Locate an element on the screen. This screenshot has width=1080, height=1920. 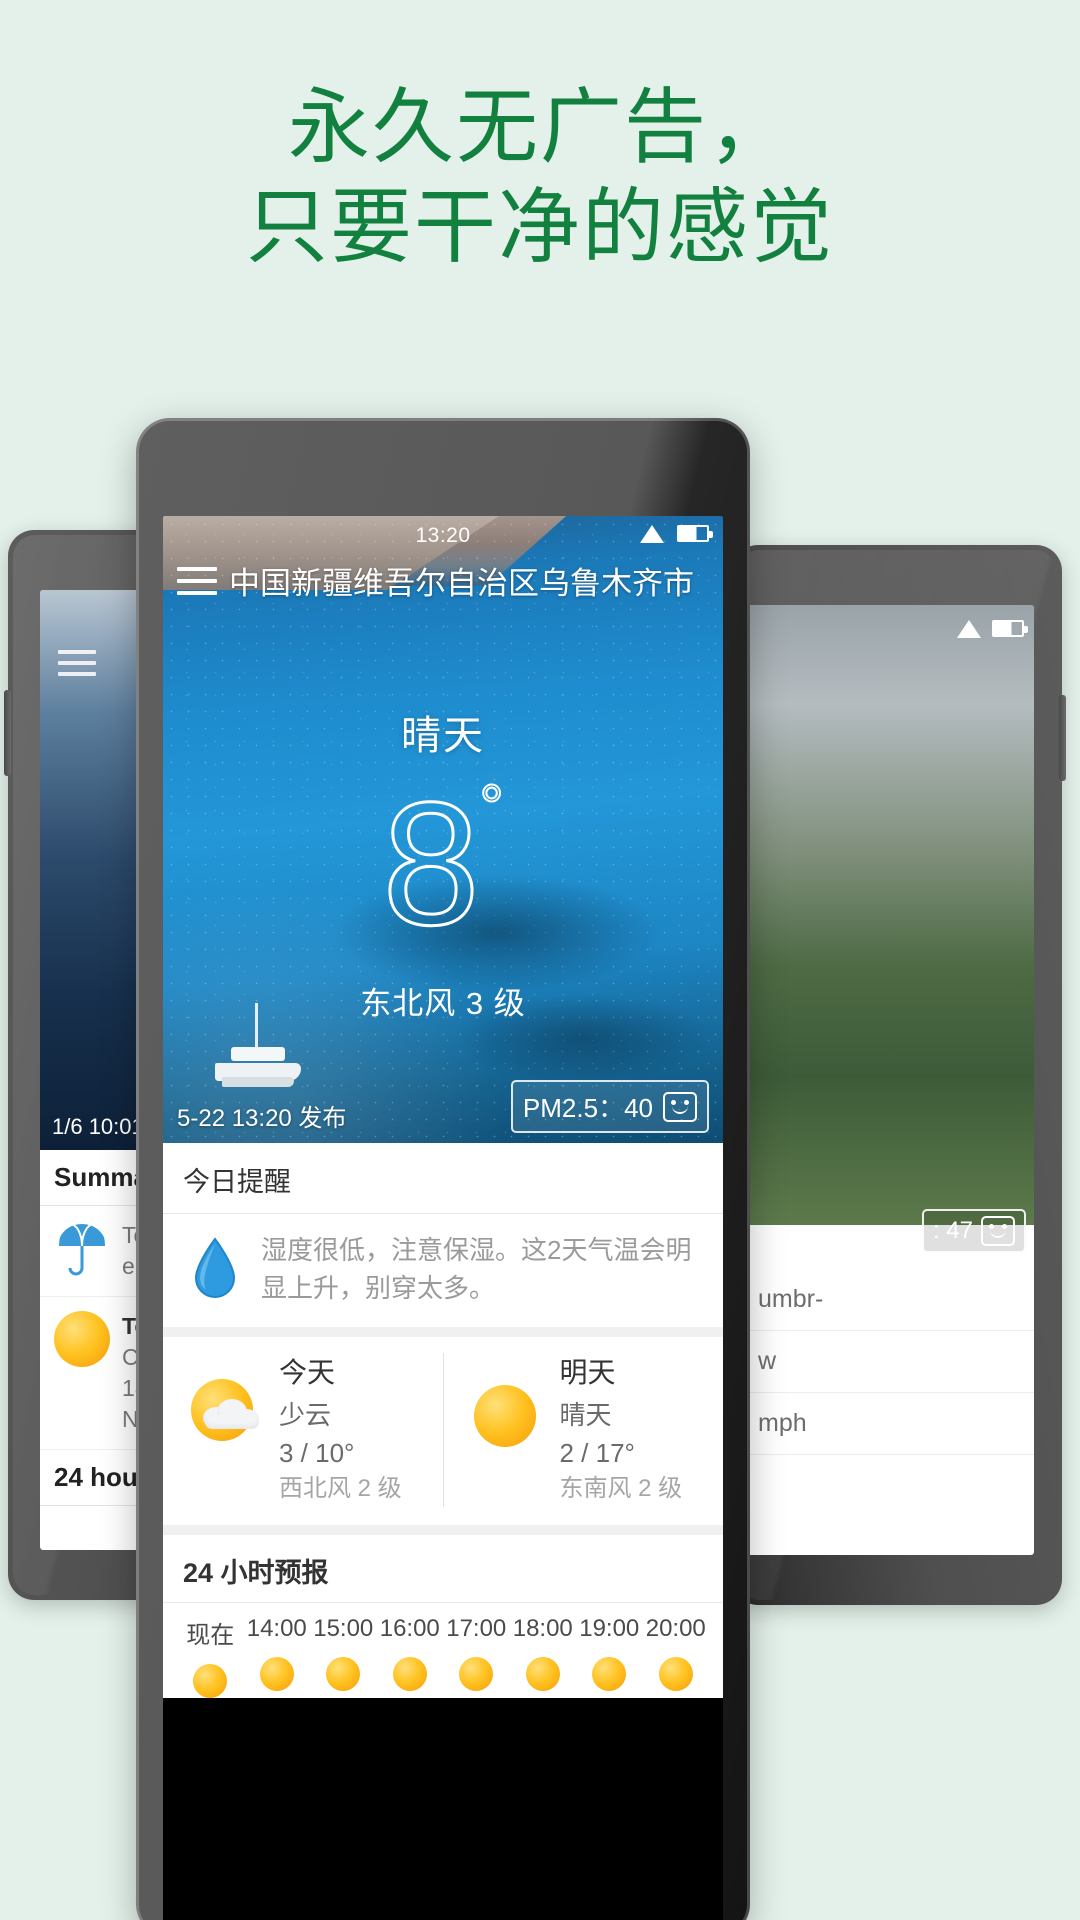
hour-item: 现在 is located at coordinates (210, 1657).